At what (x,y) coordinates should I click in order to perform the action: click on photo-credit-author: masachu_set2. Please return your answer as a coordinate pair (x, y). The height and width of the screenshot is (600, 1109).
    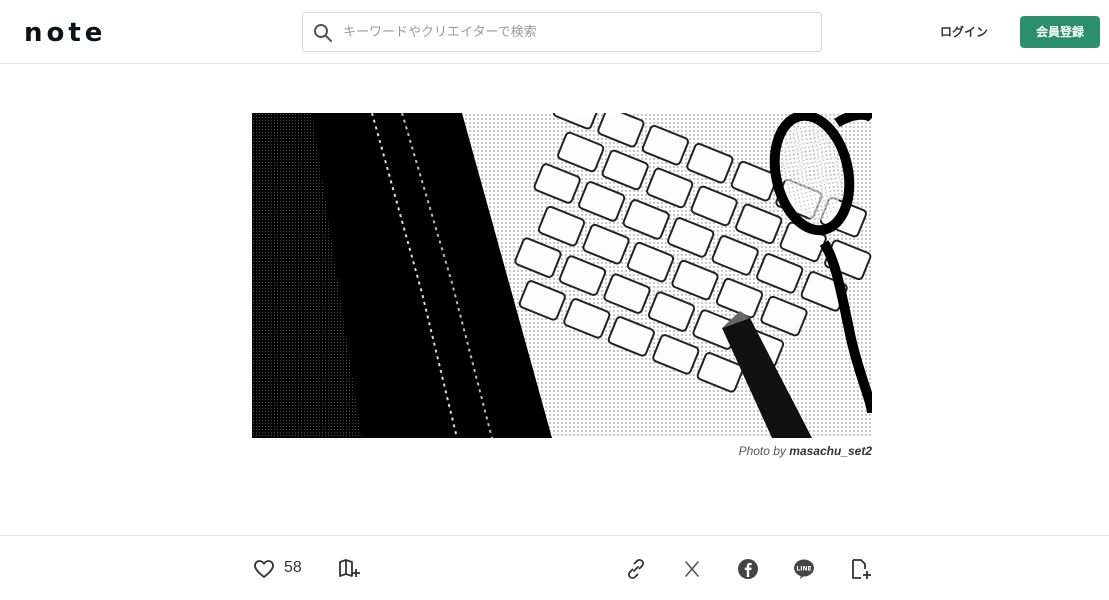
    Looking at the image, I should click on (830, 451).